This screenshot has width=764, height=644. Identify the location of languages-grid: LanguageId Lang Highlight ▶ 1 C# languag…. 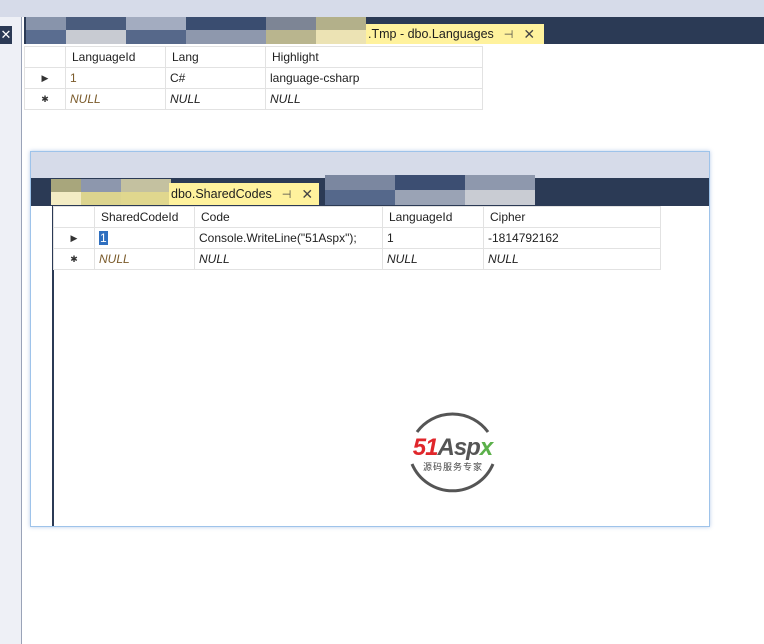
(253, 78).